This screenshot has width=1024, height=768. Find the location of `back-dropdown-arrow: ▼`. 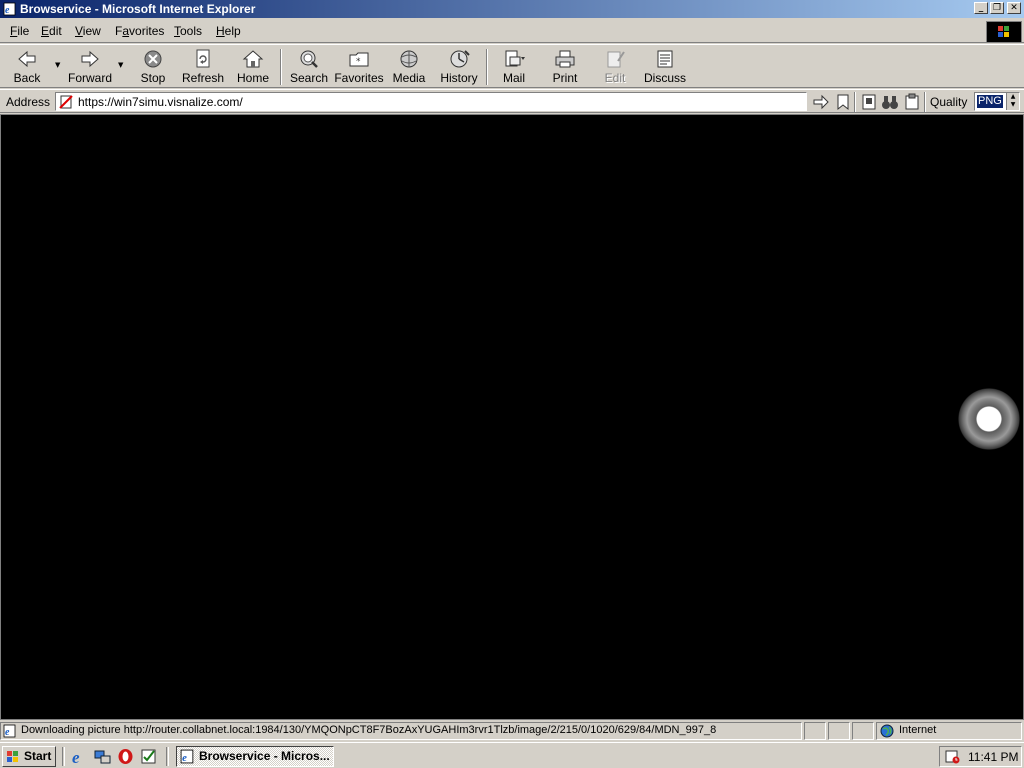

back-dropdown-arrow: ▼ is located at coordinates (57, 65).